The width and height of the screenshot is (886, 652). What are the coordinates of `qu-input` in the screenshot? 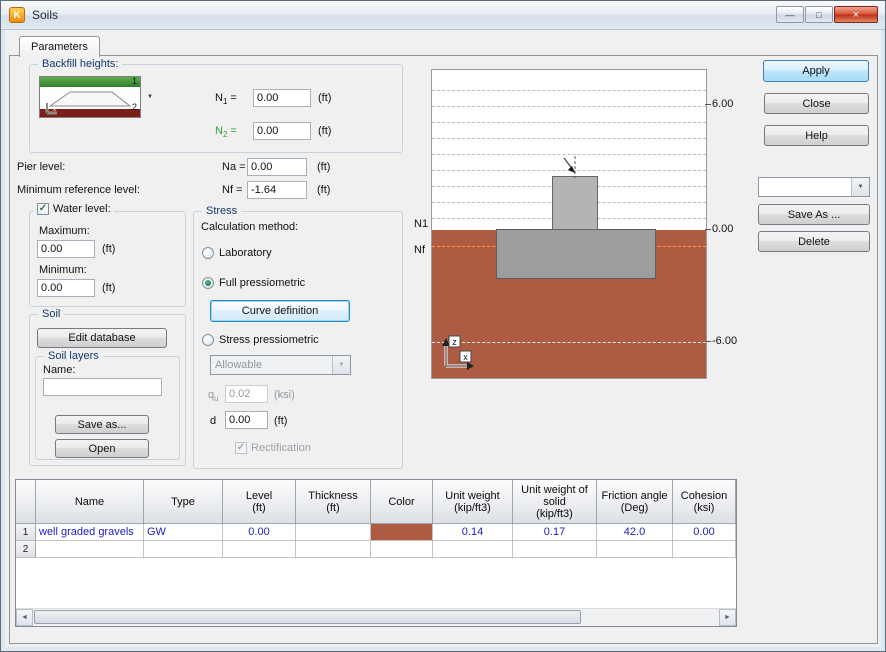 It's located at (246, 394).